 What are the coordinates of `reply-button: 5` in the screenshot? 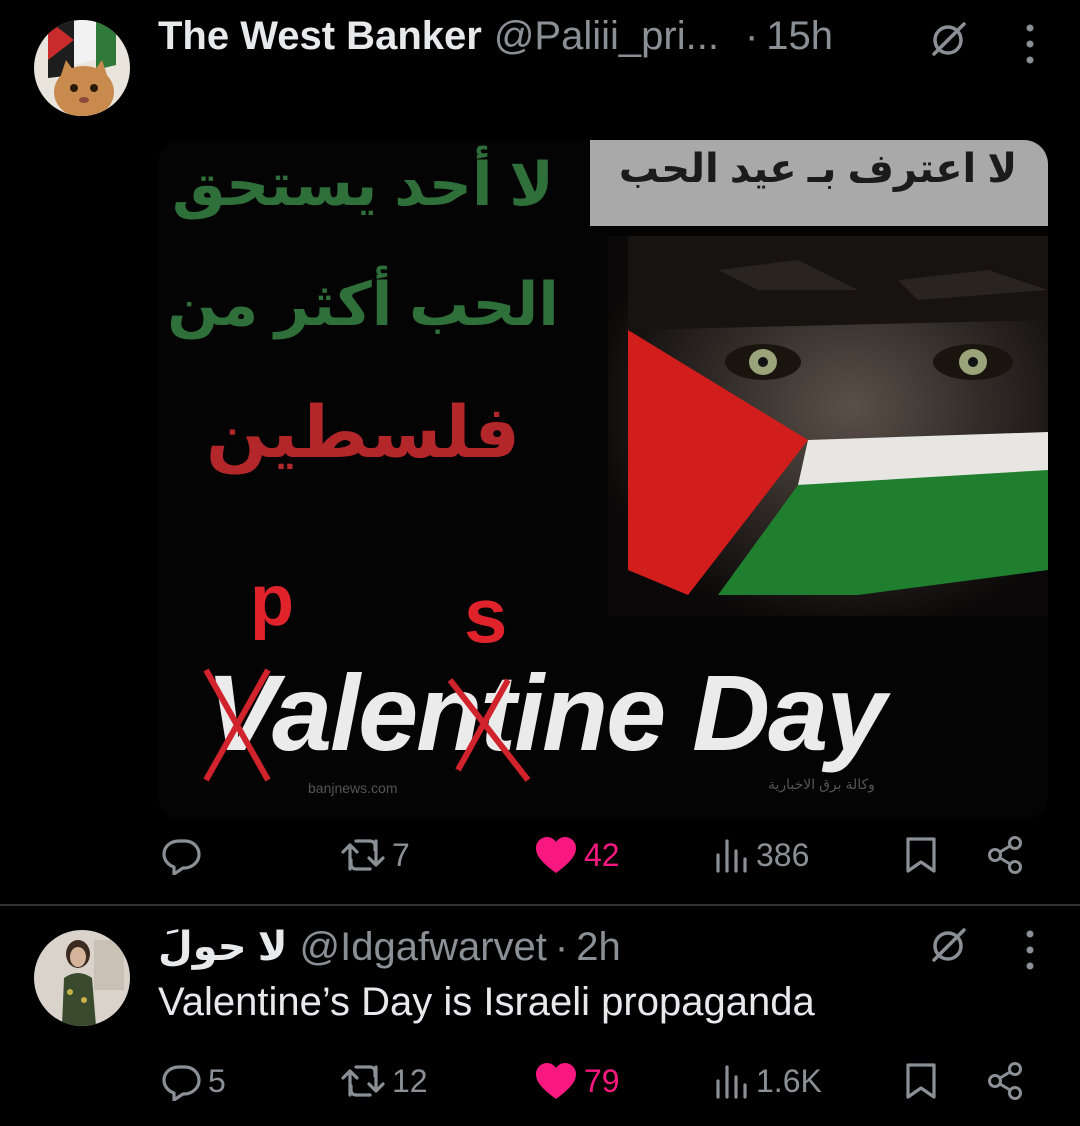 It's located at (194, 1081).